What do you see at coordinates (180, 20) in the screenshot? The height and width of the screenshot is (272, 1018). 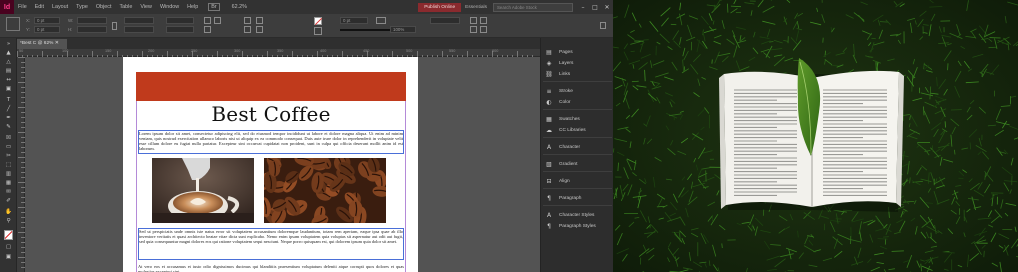 I see `rotate-field` at bounding box center [180, 20].